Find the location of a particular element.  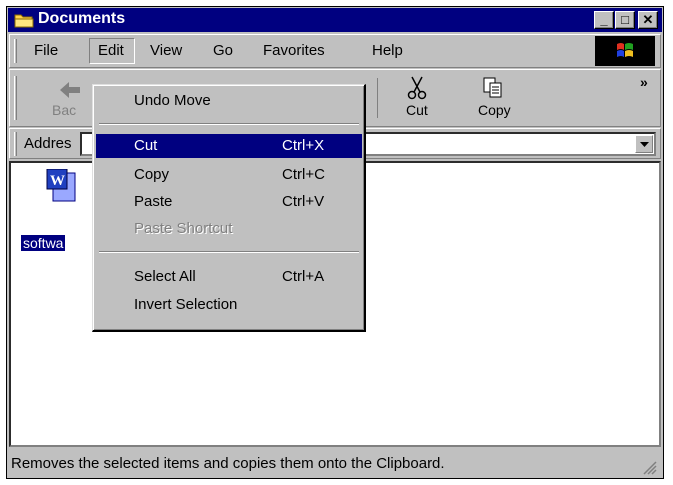

file-item: W is located at coordinates (65, 188).